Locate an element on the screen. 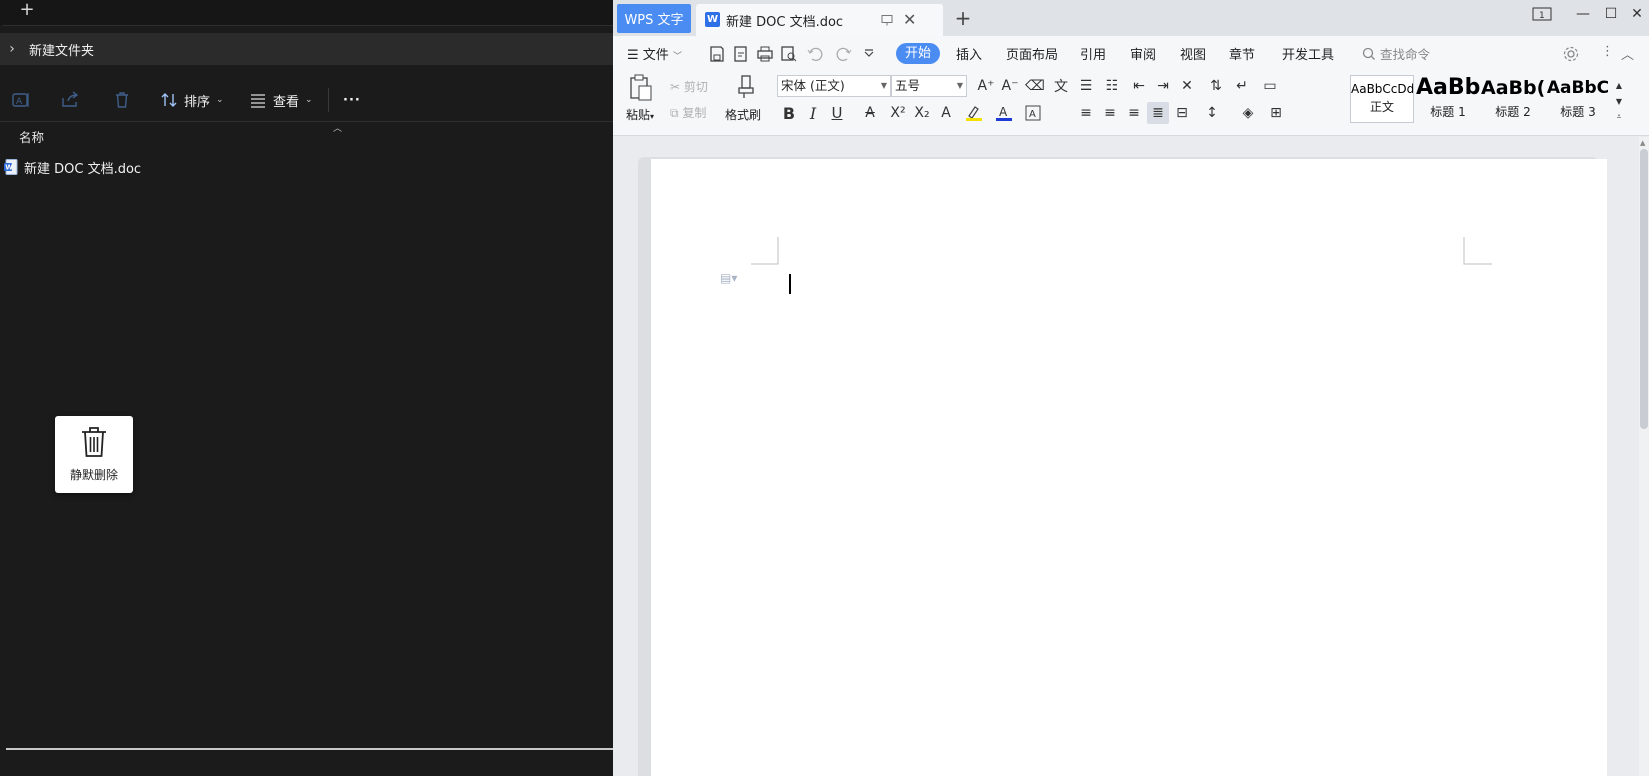  view-button: 查看 ⌄ is located at coordinates (281, 100).